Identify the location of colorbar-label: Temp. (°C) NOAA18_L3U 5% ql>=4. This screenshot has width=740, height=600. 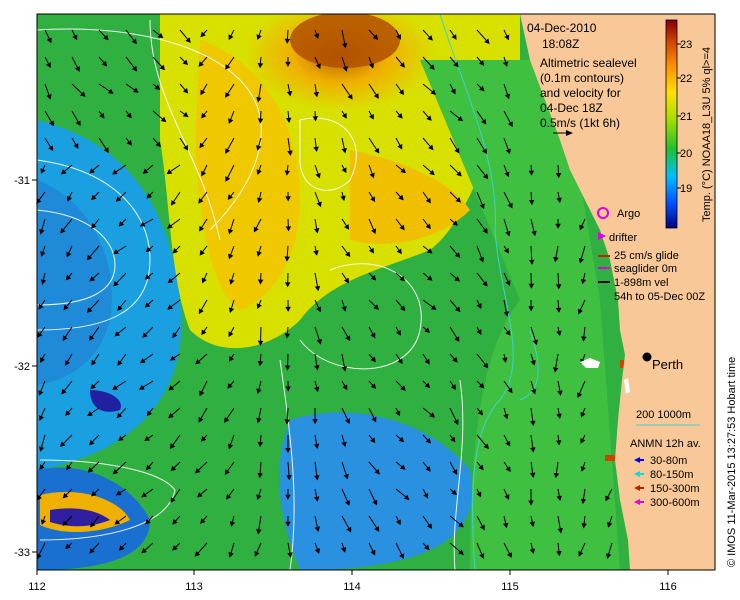
(707, 134).